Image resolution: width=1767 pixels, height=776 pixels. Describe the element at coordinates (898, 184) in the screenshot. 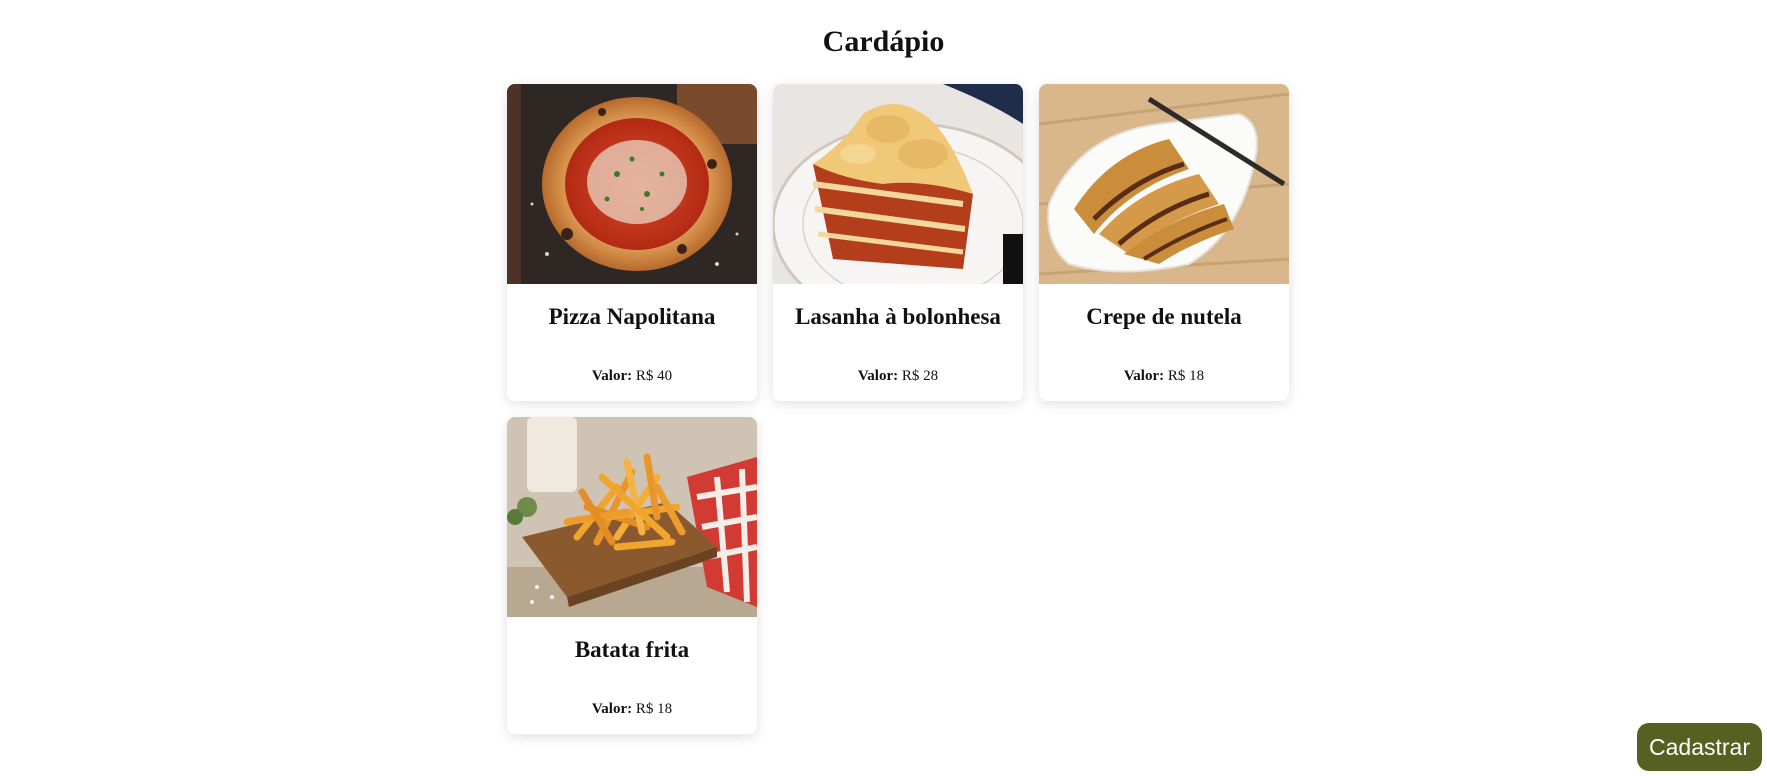

I see `lasagna-image` at that location.